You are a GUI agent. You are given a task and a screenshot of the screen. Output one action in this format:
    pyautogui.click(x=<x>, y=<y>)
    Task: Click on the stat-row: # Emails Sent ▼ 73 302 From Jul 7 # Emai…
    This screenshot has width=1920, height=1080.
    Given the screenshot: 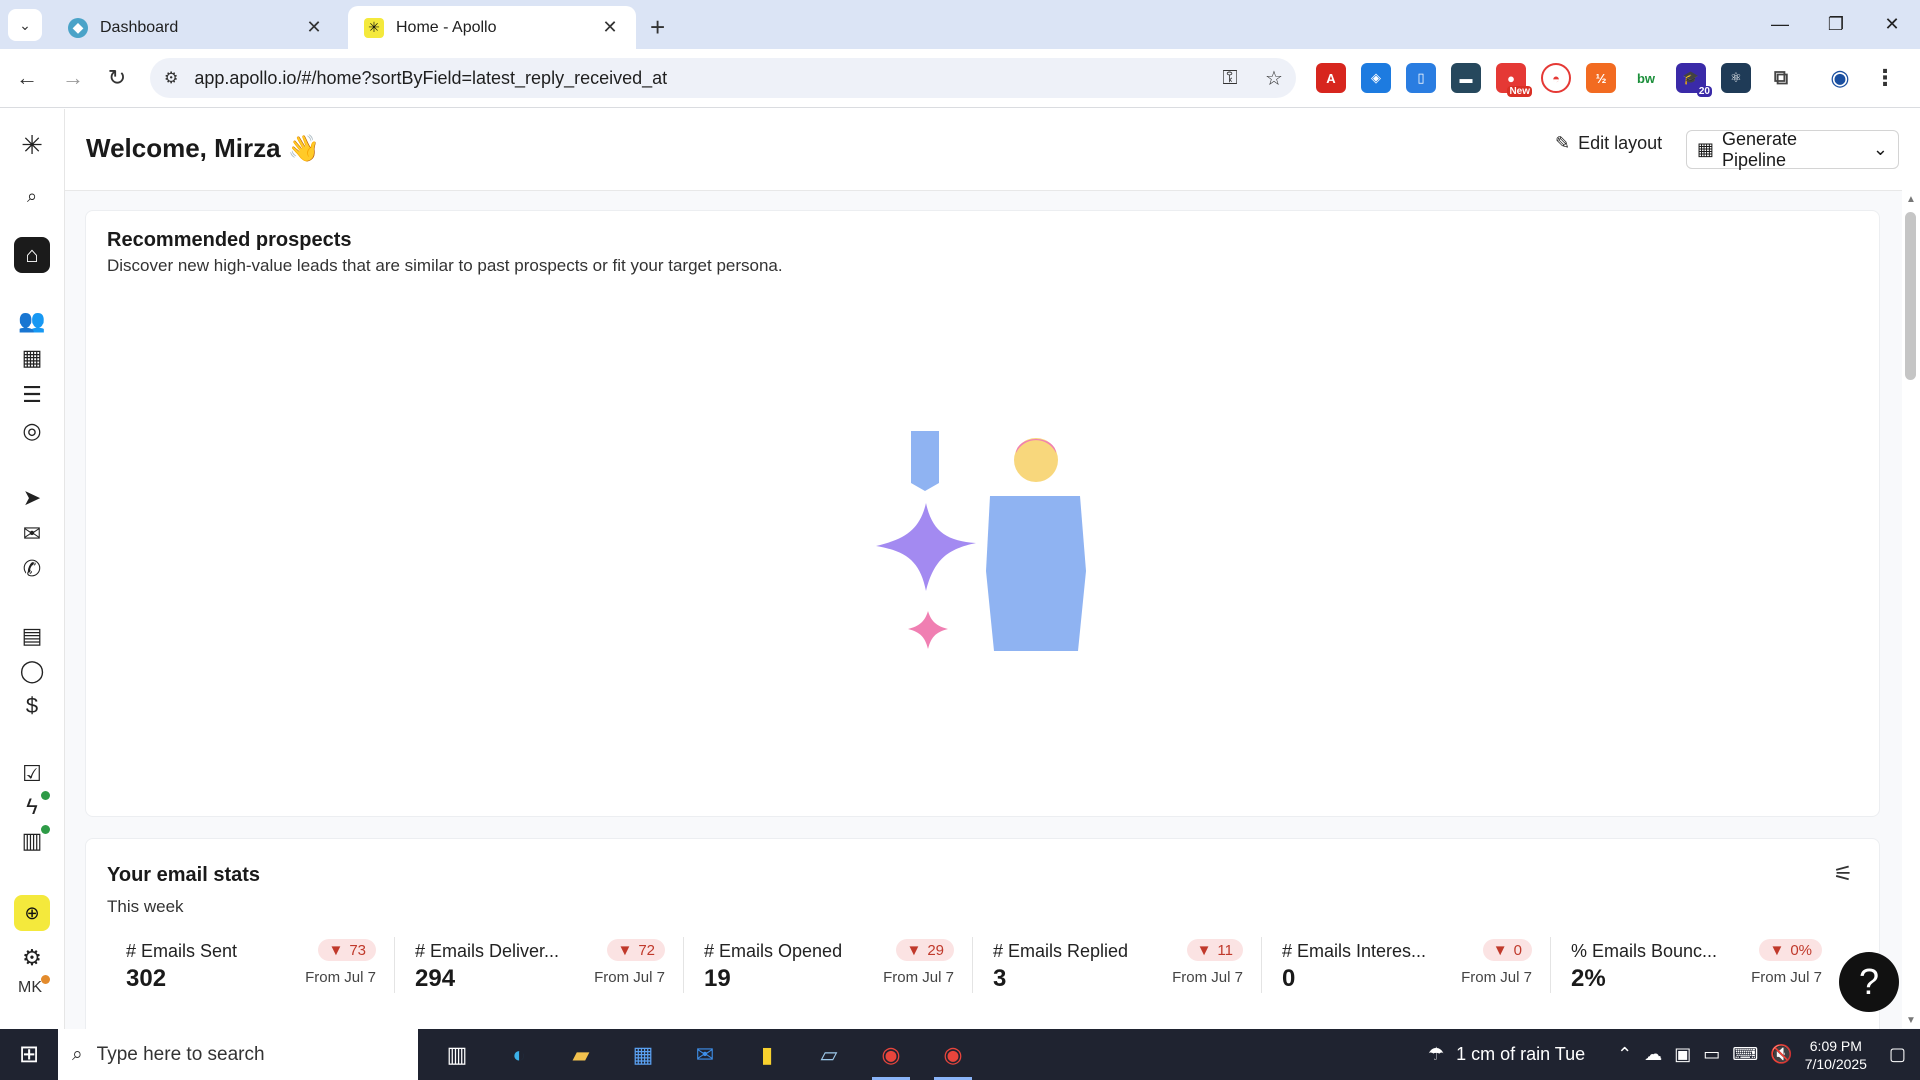 What is the action you would take?
    pyautogui.click(x=973, y=965)
    